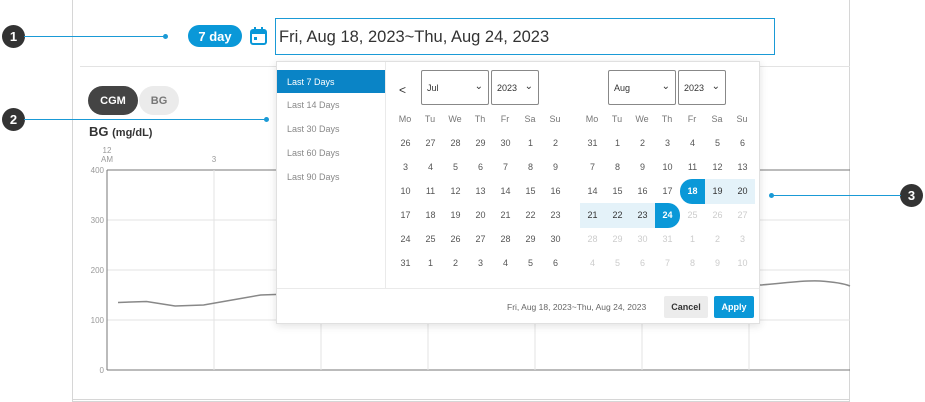 The width and height of the screenshot is (925, 402). Describe the element at coordinates (331, 128) in the screenshot. I see `preset-last-30-days: Last 30 Days` at that location.